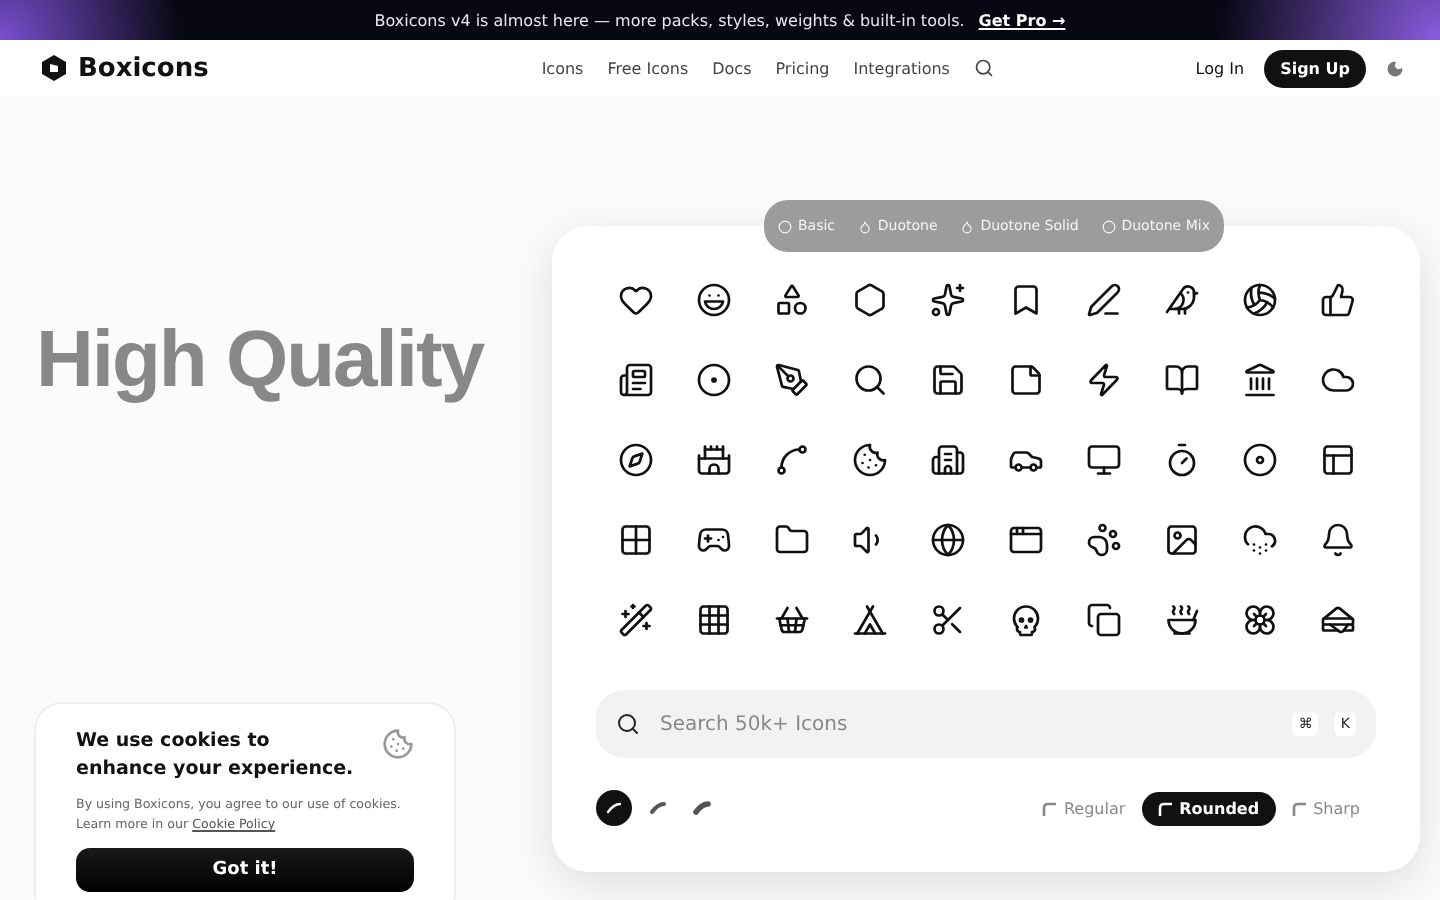 The width and height of the screenshot is (1440, 900). What do you see at coordinates (947, 620) in the screenshot?
I see `scissors-icon` at bounding box center [947, 620].